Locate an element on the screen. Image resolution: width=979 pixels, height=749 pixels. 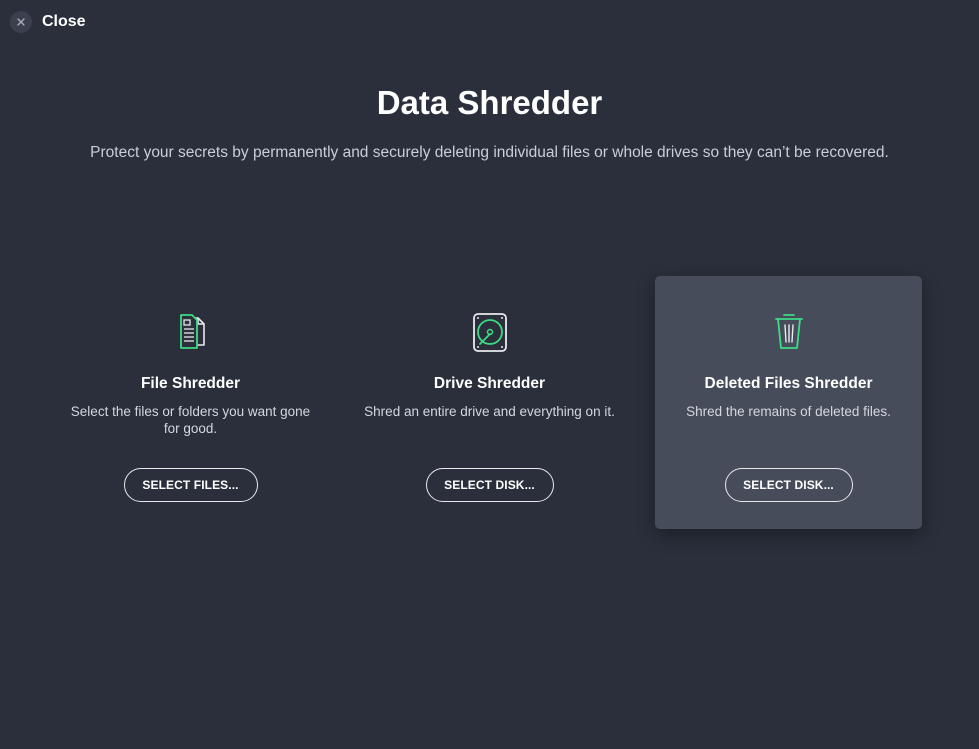
card-title: Deleted Files Shredder is located at coordinates (788, 383).